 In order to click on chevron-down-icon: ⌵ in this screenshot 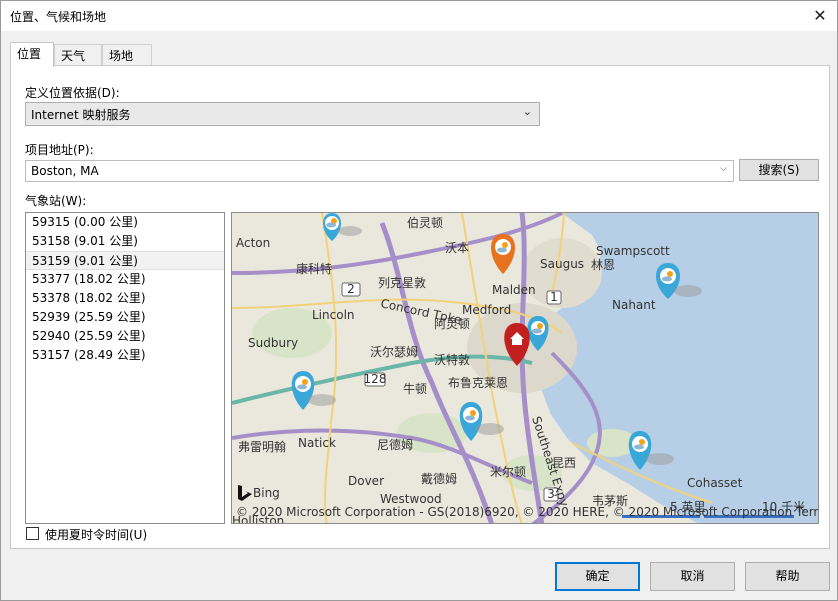, I will do `click(723, 169)`.